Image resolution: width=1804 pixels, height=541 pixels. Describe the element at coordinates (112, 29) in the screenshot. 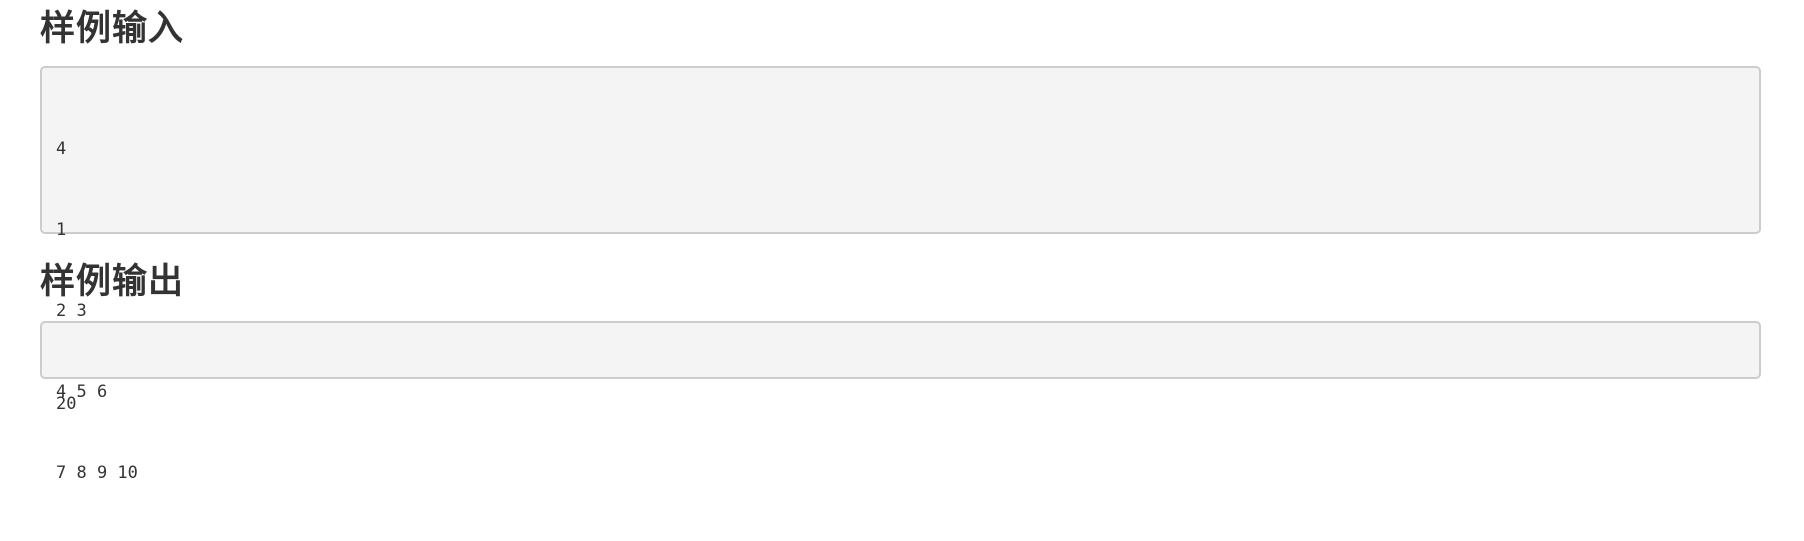

I see `sample-input-title: 样例输入` at that location.